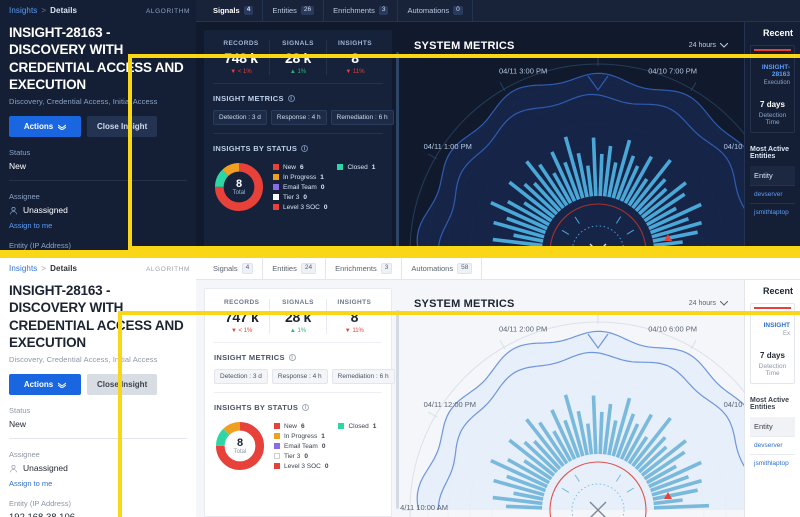  What do you see at coordinates (242, 302) in the screenshot?
I see `kpi-records-label: RECORDS` at bounding box center [242, 302].